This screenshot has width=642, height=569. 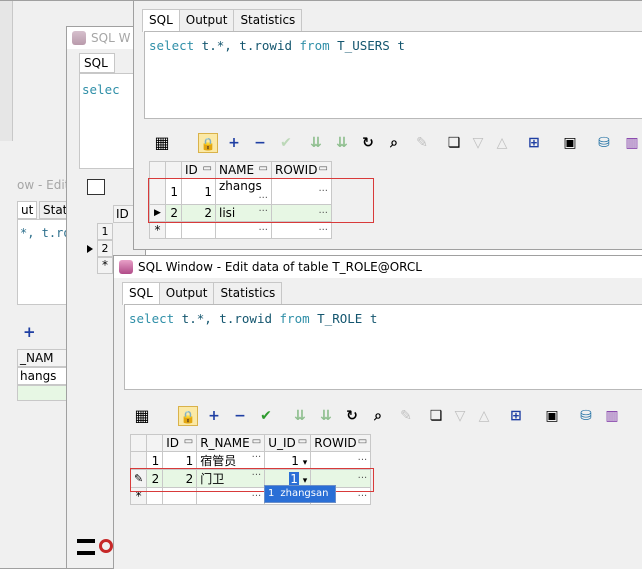 What do you see at coordinates (27, 210) in the screenshot?
I see `back-left-tab-output: ut` at bounding box center [27, 210].